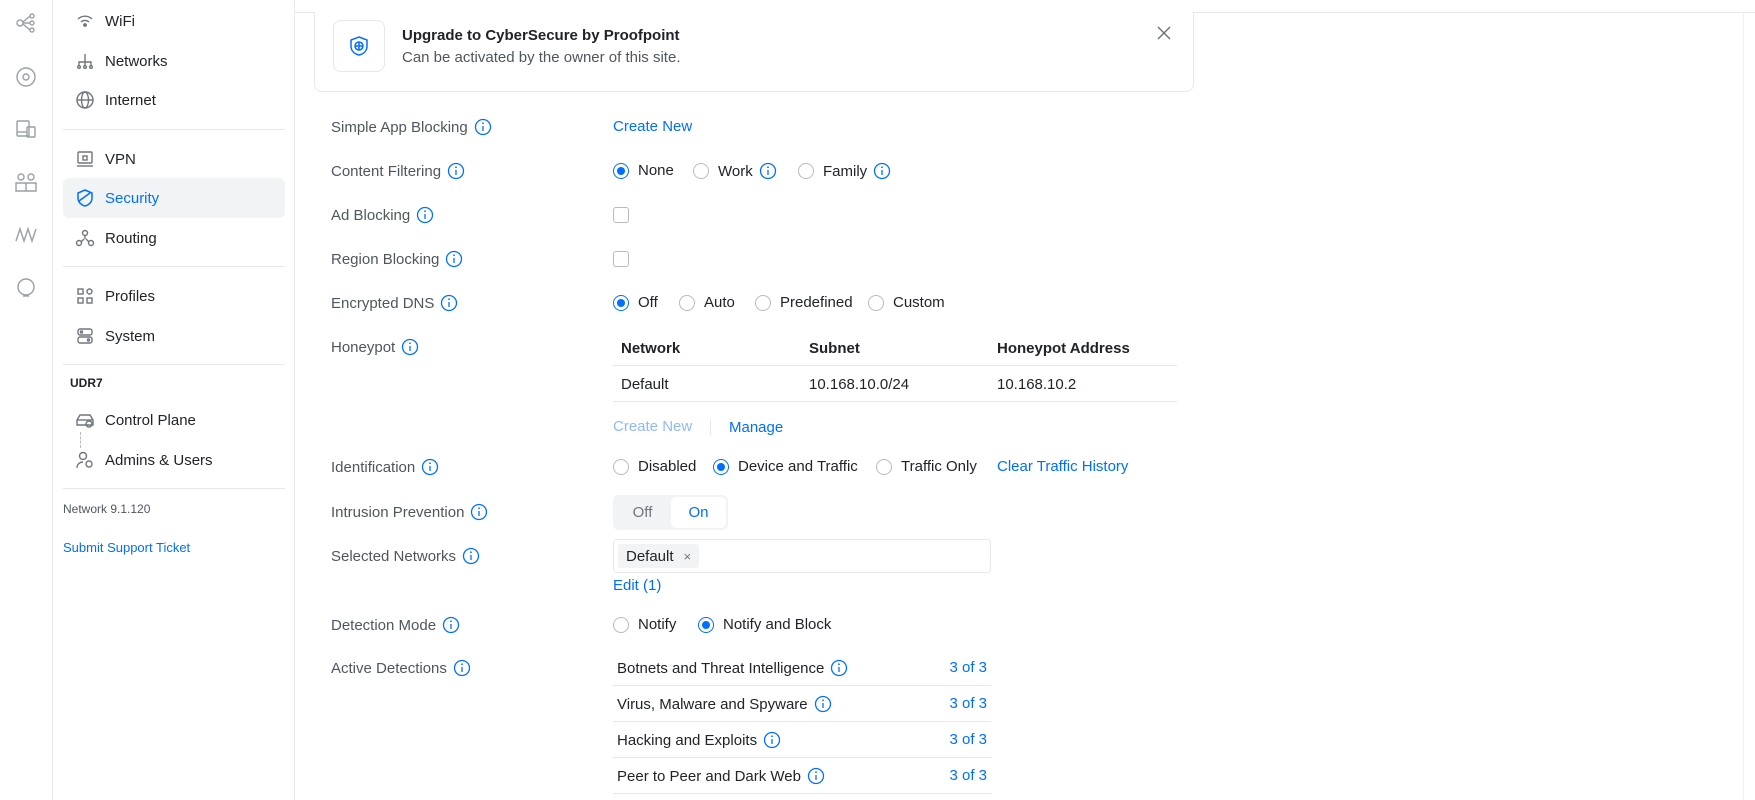  What do you see at coordinates (174, 100) in the screenshot?
I see `sidebar-item-internet: Internet` at bounding box center [174, 100].